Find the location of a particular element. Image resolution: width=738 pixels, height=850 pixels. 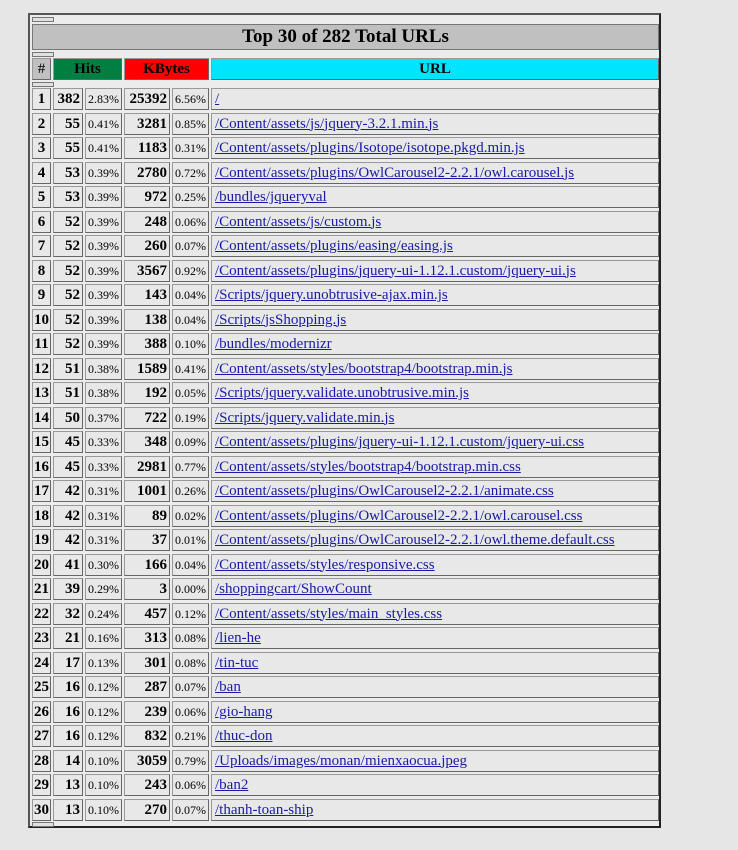

kbytes-value: 143 is located at coordinates (147, 295).